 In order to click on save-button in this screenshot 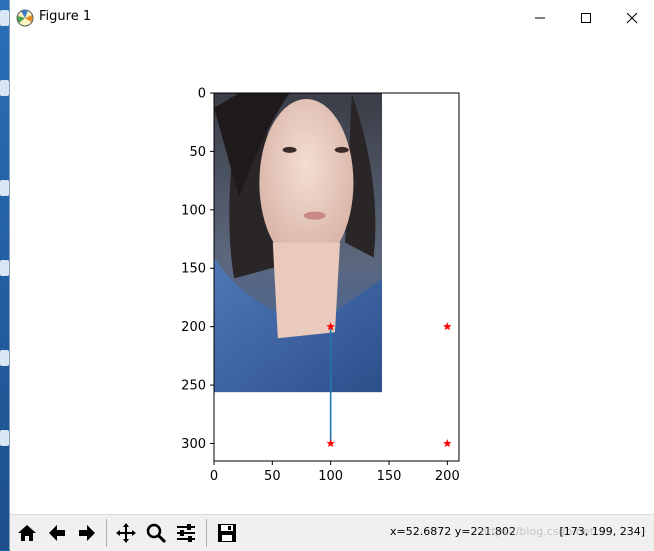, I will do `click(227, 533)`.